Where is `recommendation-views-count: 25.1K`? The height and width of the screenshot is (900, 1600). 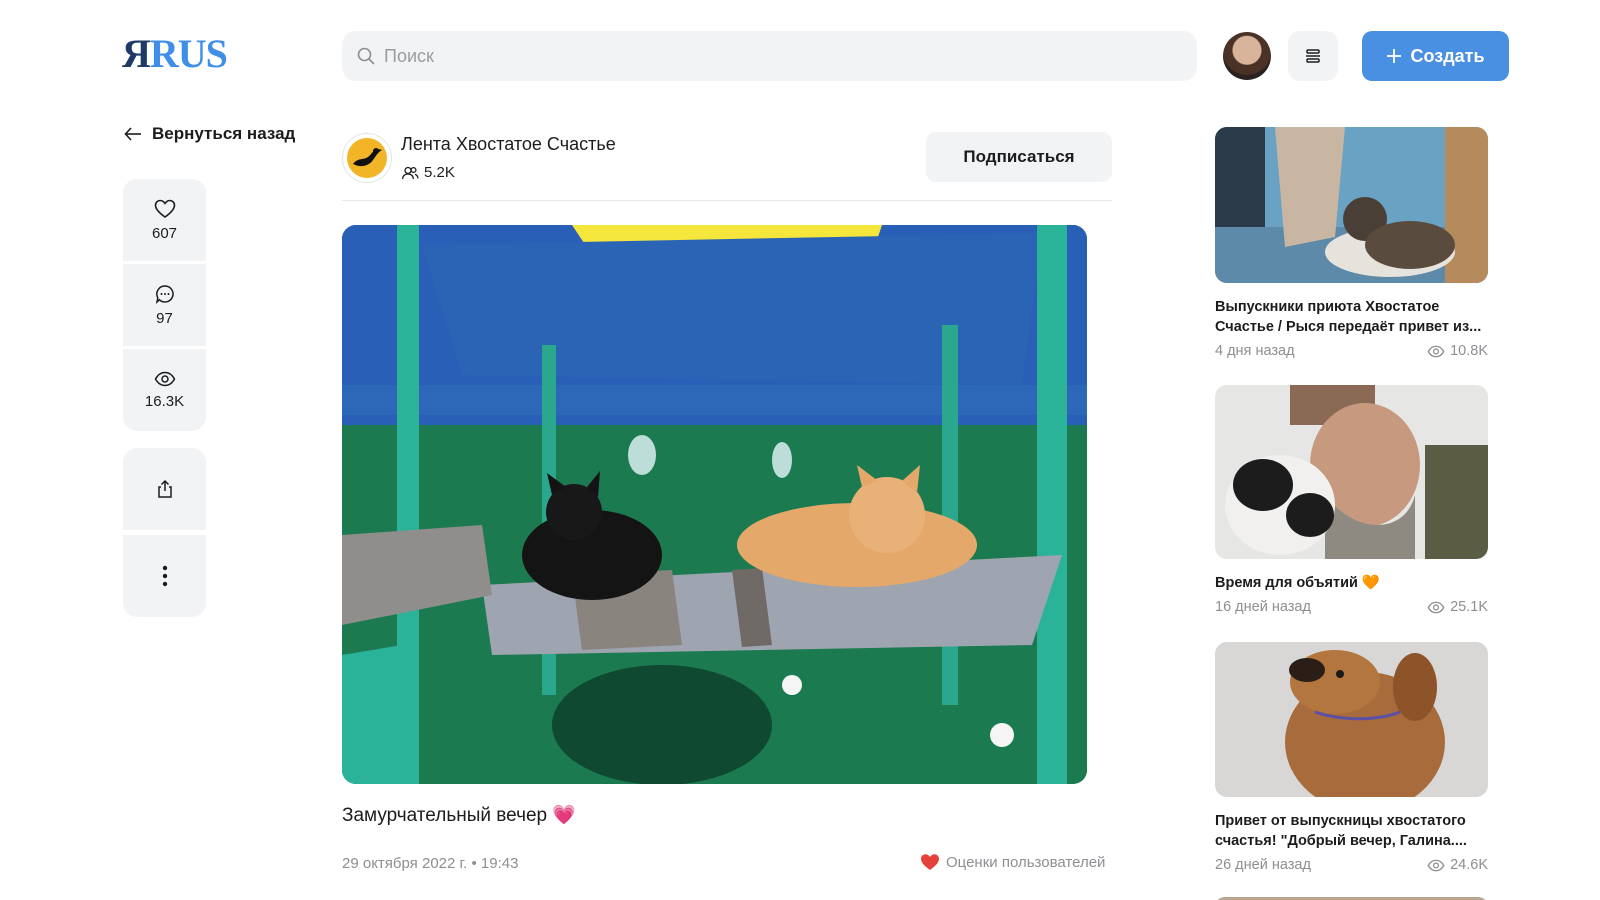
recommendation-views-count: 25.1K is located at coordinates (1469, 607).